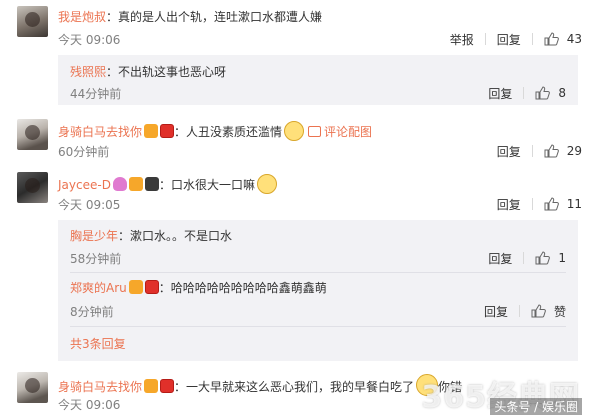 The height and width of the screenshot is (420, 594). I want to click on comment-line: 我是炮叔：真的是人出个轨，连吐漱口水都遭人嫌, so click(190, 17).